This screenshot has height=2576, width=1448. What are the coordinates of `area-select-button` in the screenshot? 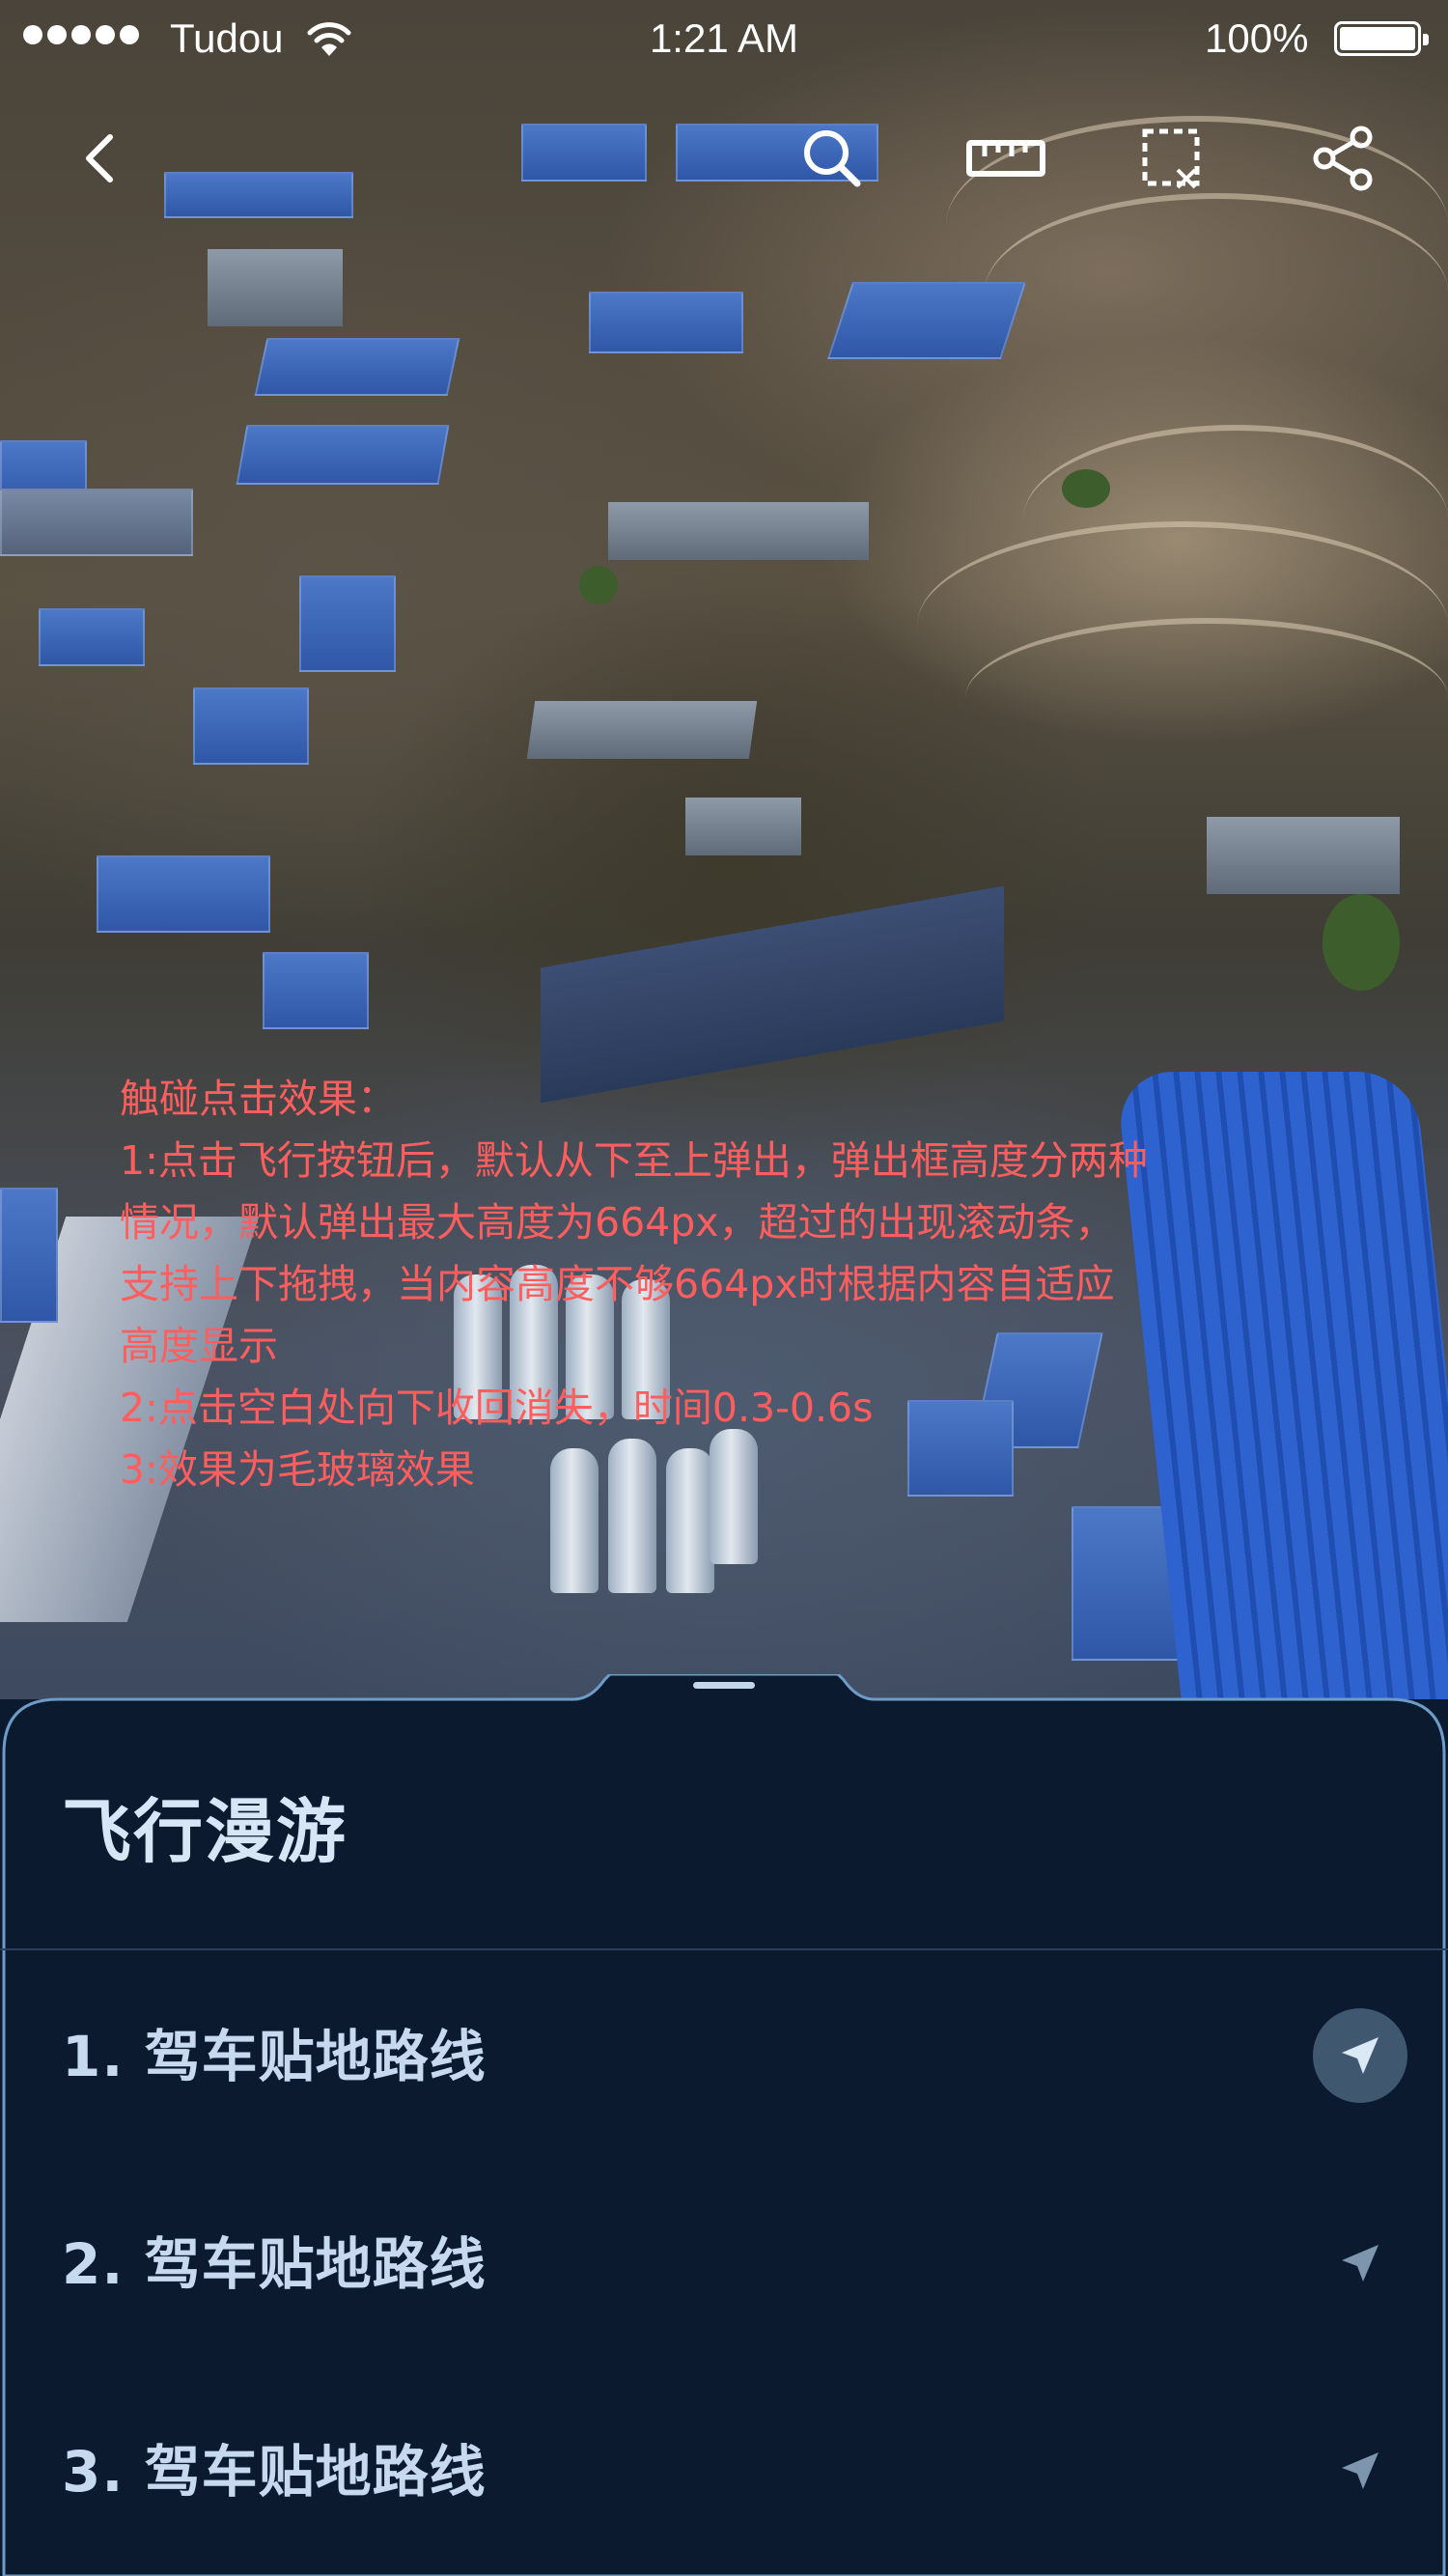 It's located at (1172, 159).